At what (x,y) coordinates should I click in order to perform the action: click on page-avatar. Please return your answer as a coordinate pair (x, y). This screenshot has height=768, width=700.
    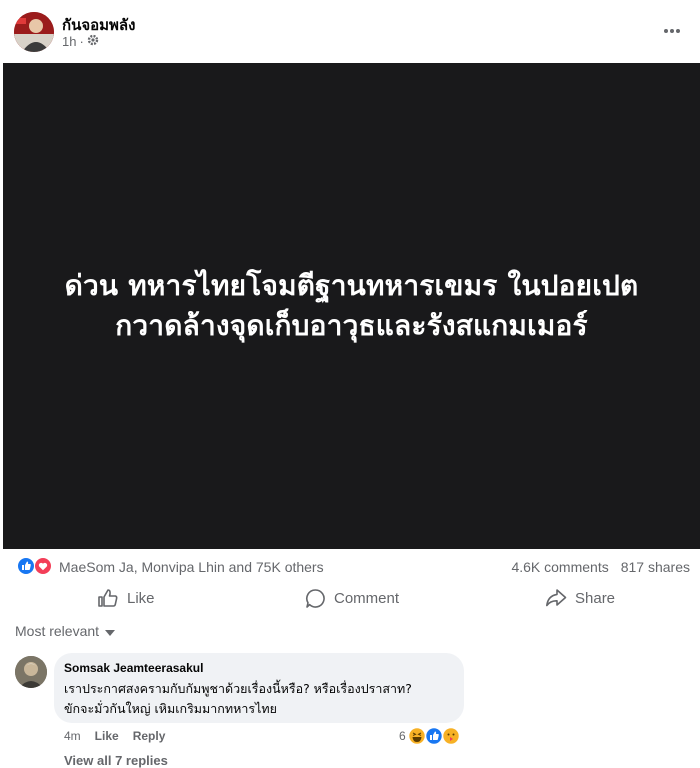
    Looking at the image, I should click on (34, 32).